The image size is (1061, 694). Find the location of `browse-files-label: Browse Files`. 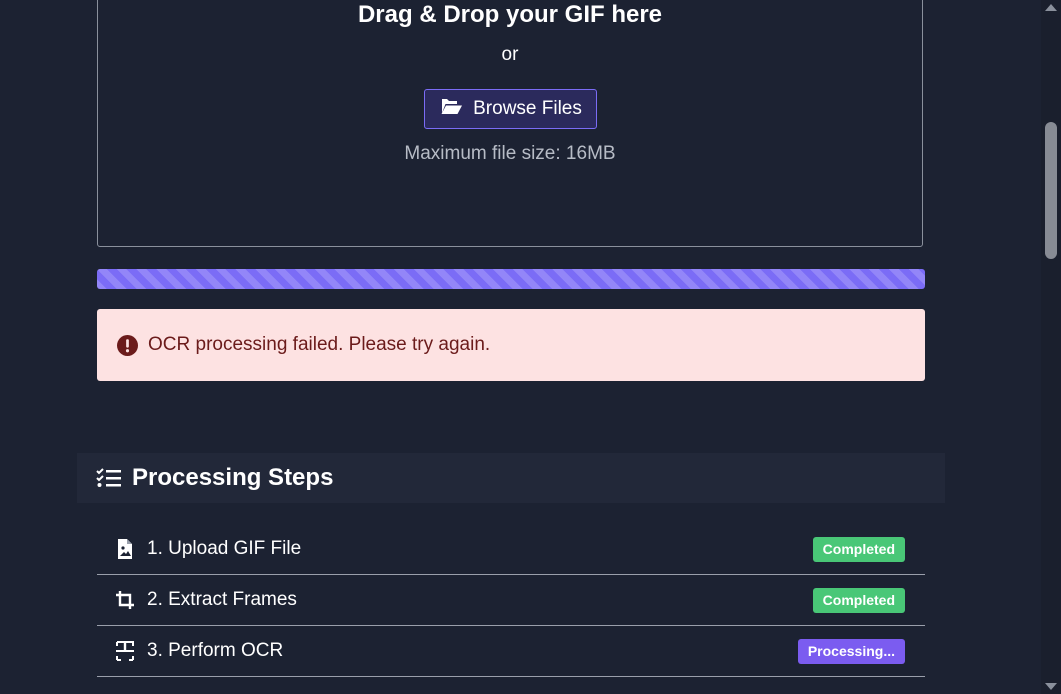

browse-files-label: Browse Files is located at coordinates (527, 108).